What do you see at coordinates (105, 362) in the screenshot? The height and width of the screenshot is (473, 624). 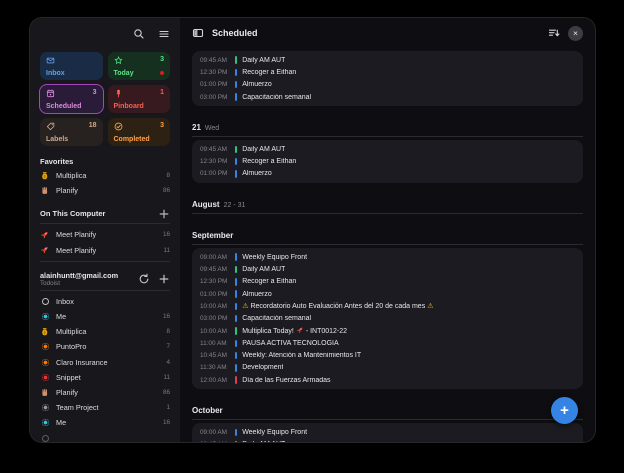 I see `project-item-claro-insurance: Claro Insurance 4` at bounding box center [105, 362].